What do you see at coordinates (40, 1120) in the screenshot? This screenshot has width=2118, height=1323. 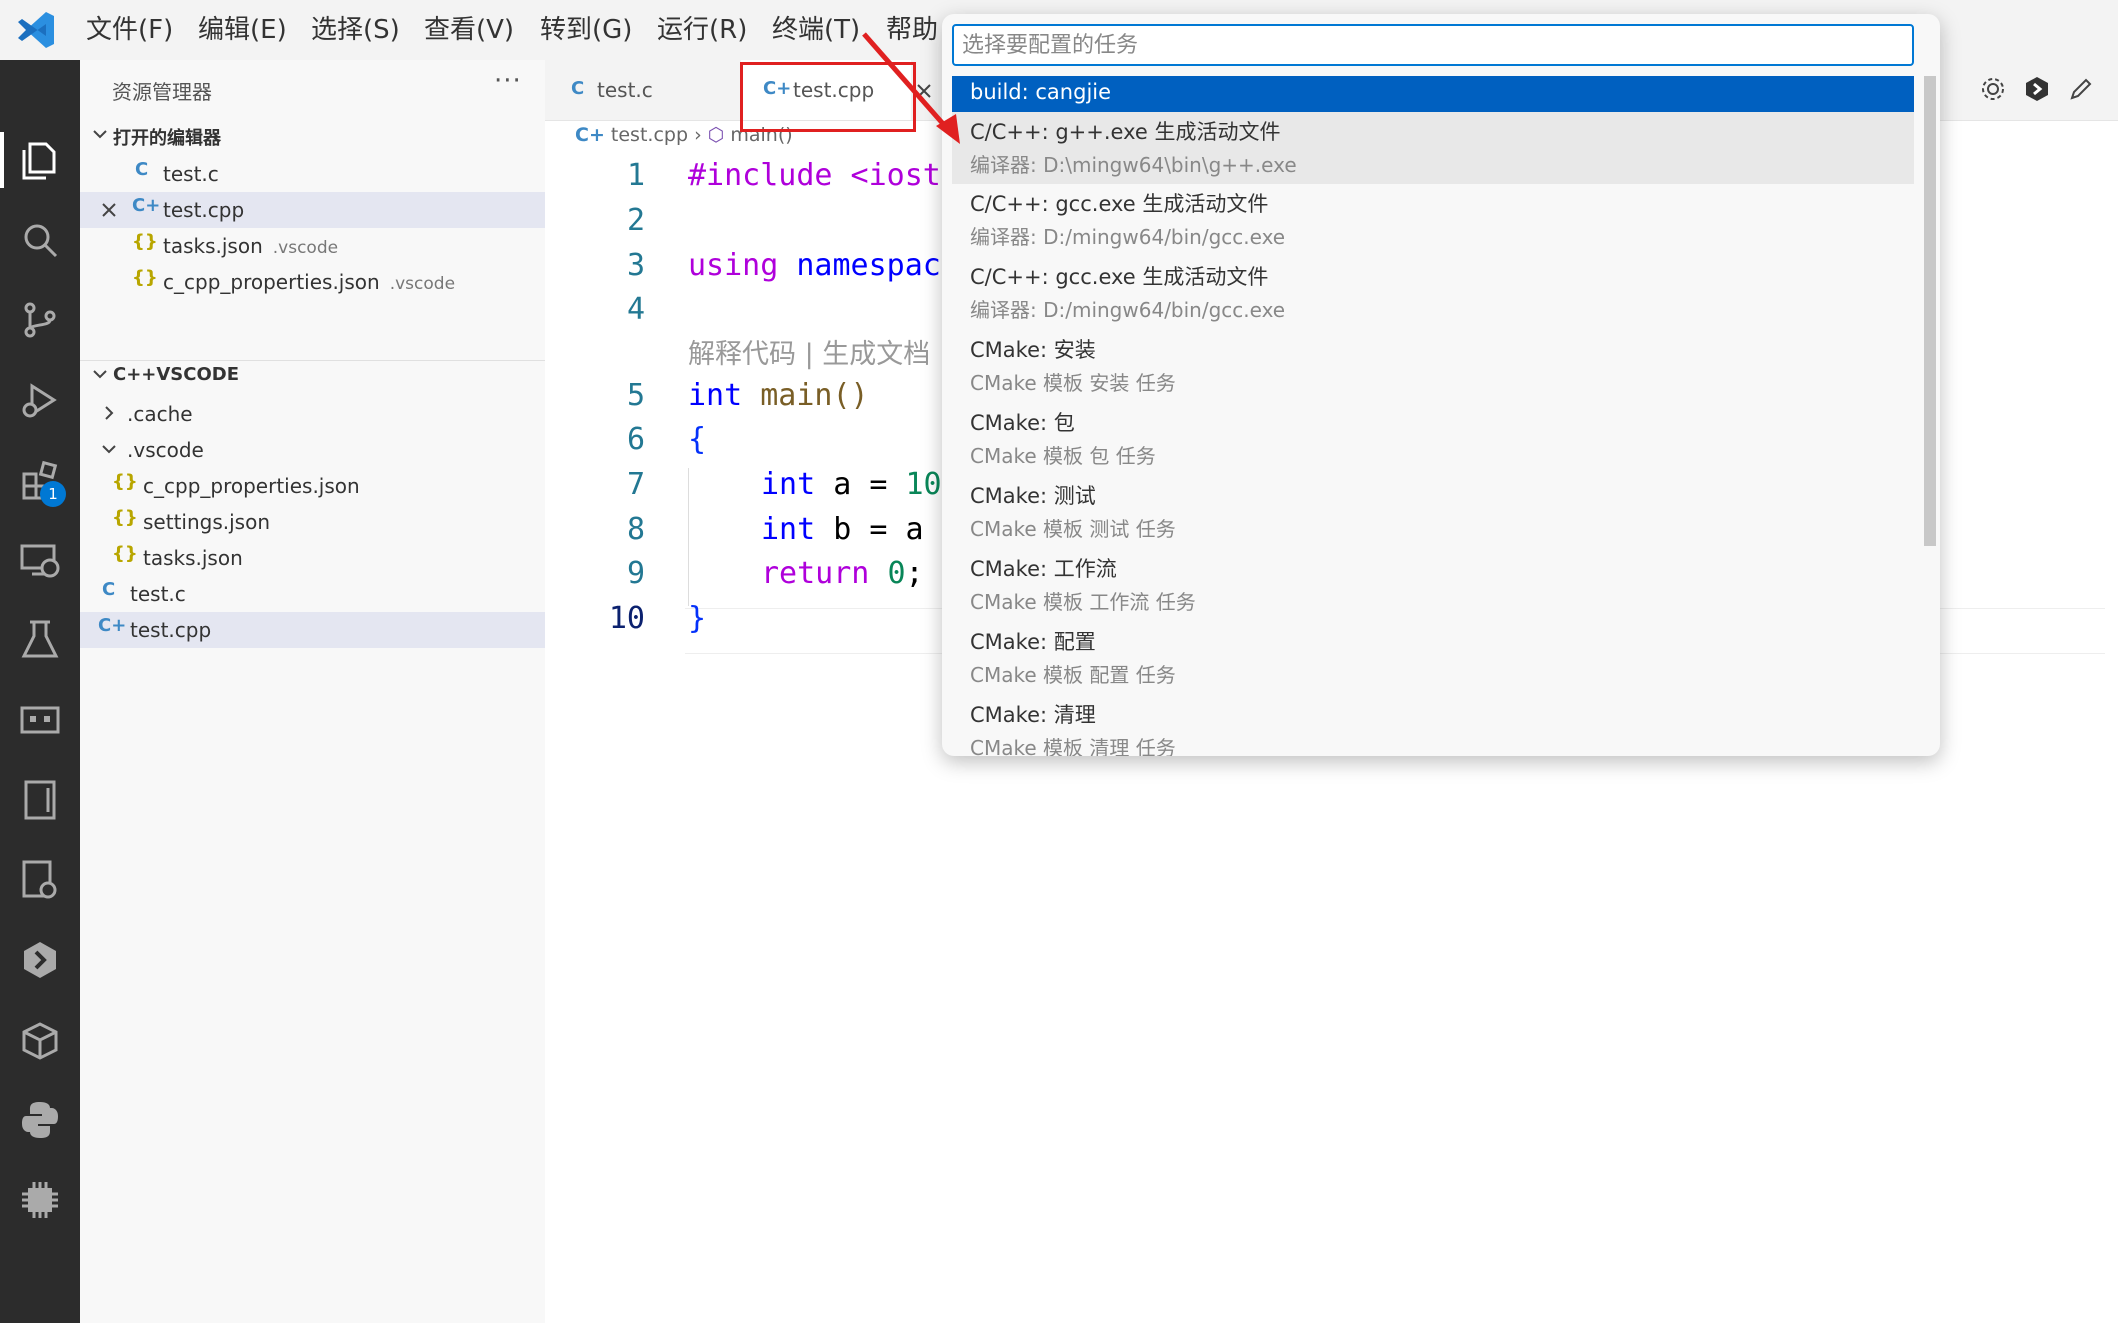 I see `python-icon` at bounding box center [40, 1120].